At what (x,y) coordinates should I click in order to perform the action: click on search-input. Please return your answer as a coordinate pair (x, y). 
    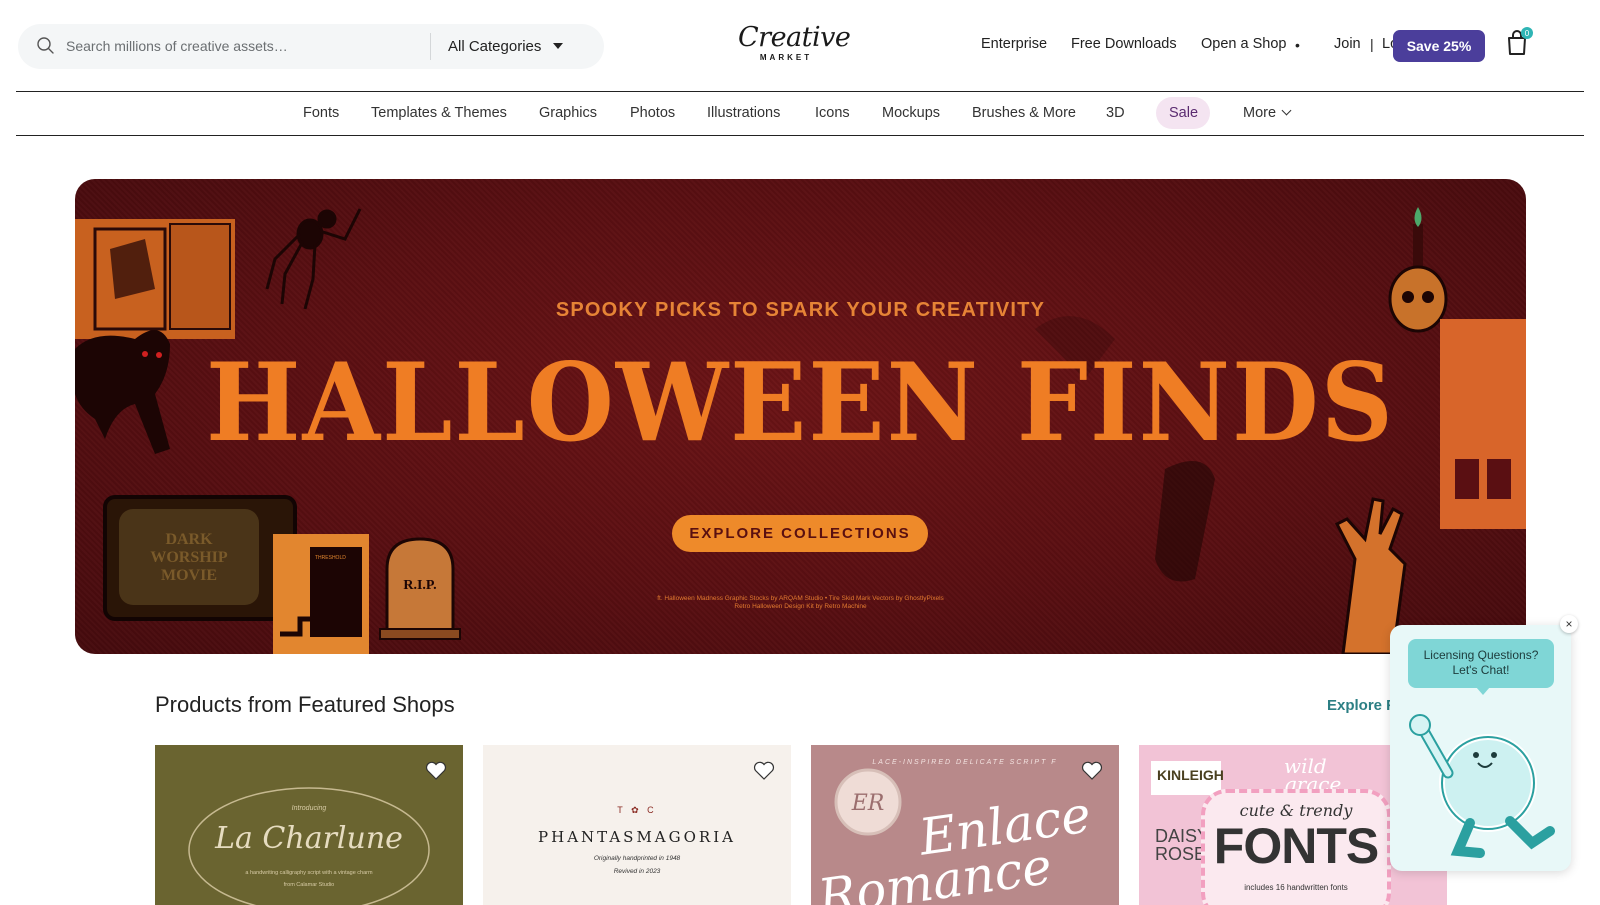
    Looking at the image, I should click on (246, 46).